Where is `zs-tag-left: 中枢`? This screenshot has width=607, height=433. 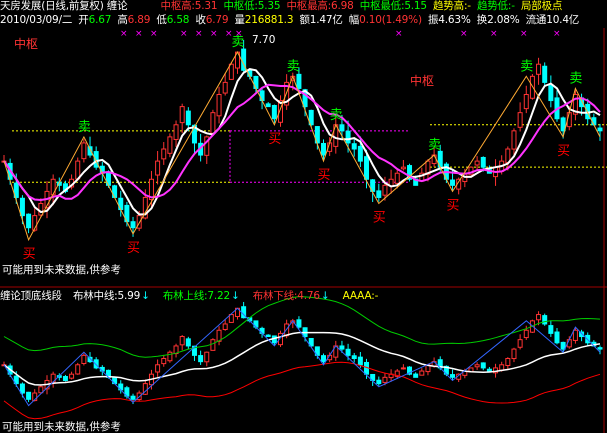 zs-tag-left: 中枢 is located at coordinates (26, 44).